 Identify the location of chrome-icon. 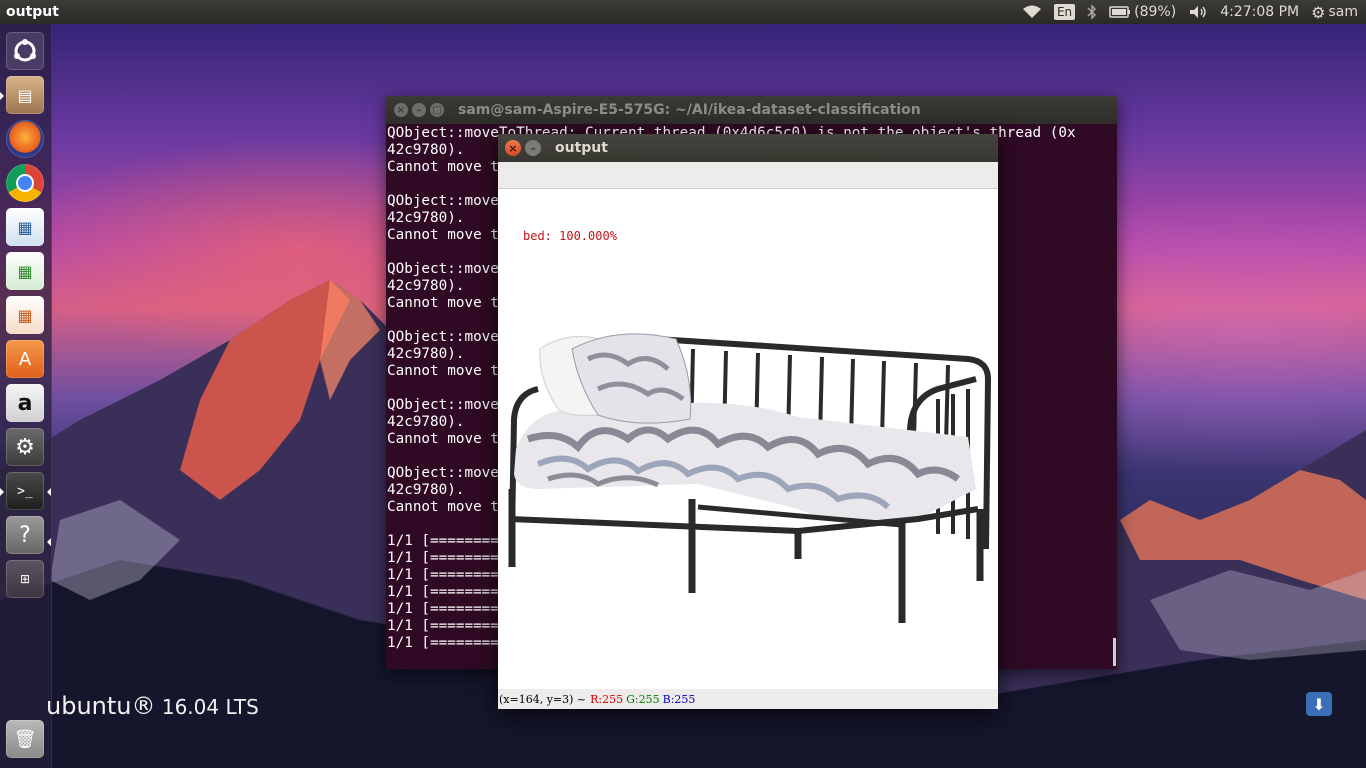
(25, 183).